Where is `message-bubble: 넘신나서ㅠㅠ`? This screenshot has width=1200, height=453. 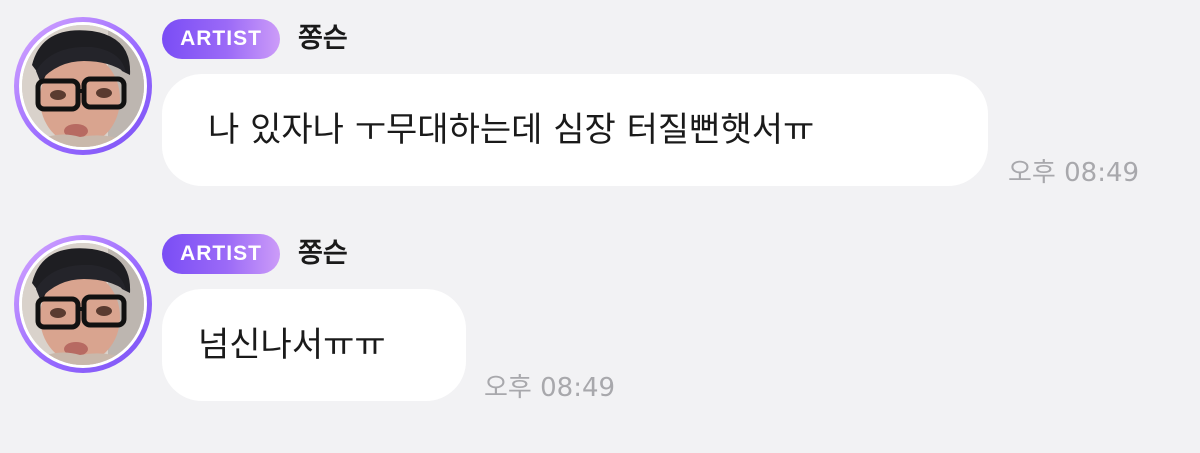 message-bubble: 넘신나서ㅠㅠ is located at coordinates (314, 345).